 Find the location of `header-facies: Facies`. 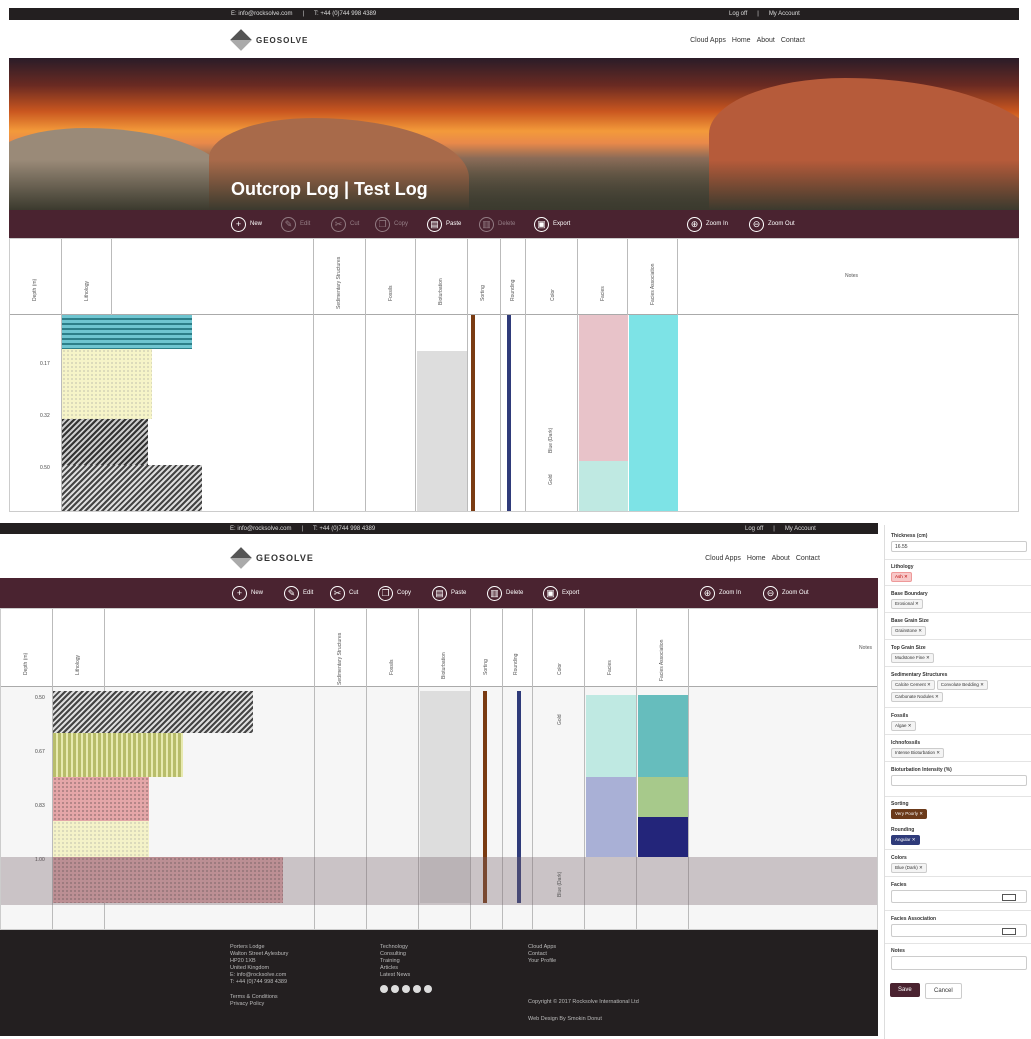

header-facies: Facies is located at coordinates (603, 293).